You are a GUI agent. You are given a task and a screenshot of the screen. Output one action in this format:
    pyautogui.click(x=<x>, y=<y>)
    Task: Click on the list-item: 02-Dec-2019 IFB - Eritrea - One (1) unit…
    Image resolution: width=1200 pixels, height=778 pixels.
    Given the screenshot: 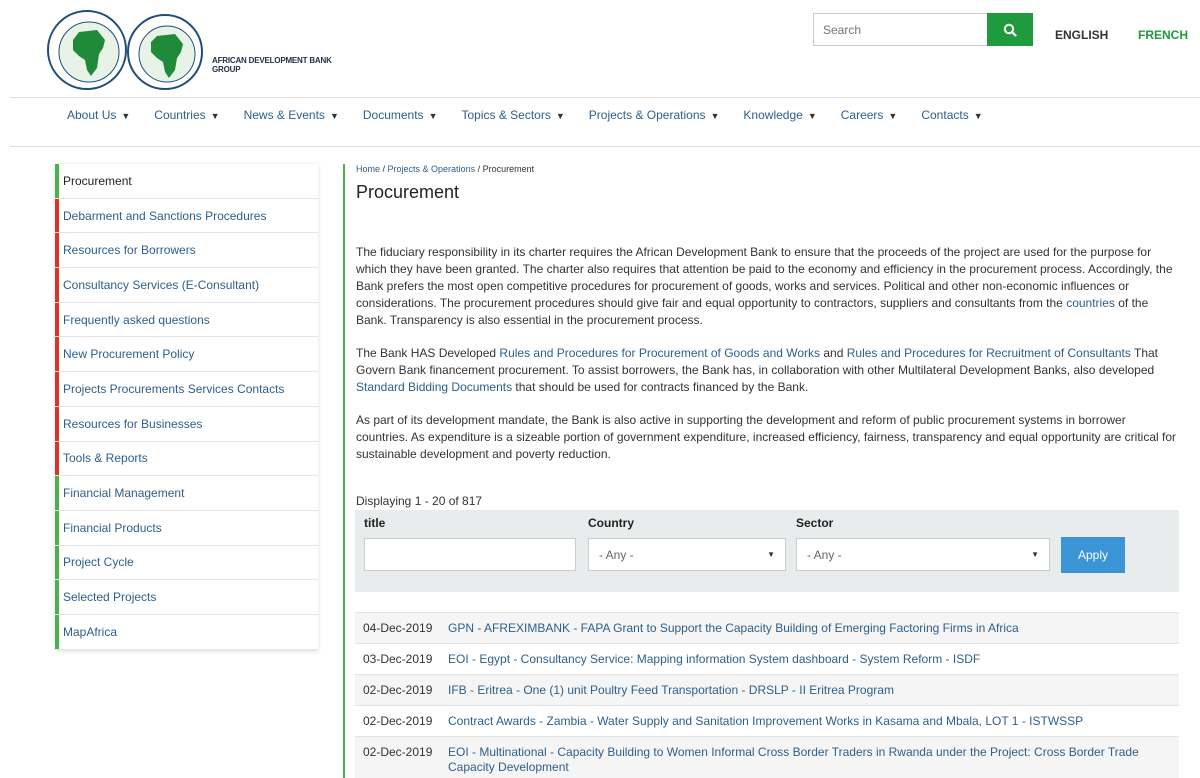 What is the action you would take?
    pyautogui.click(x=767, y=689)
    